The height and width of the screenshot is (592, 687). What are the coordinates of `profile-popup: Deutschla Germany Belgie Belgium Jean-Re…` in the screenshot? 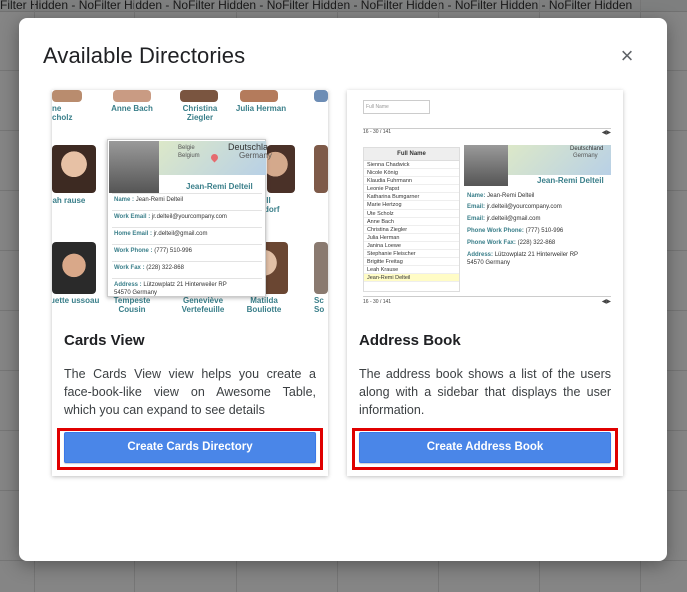 It's located at (189, 218).